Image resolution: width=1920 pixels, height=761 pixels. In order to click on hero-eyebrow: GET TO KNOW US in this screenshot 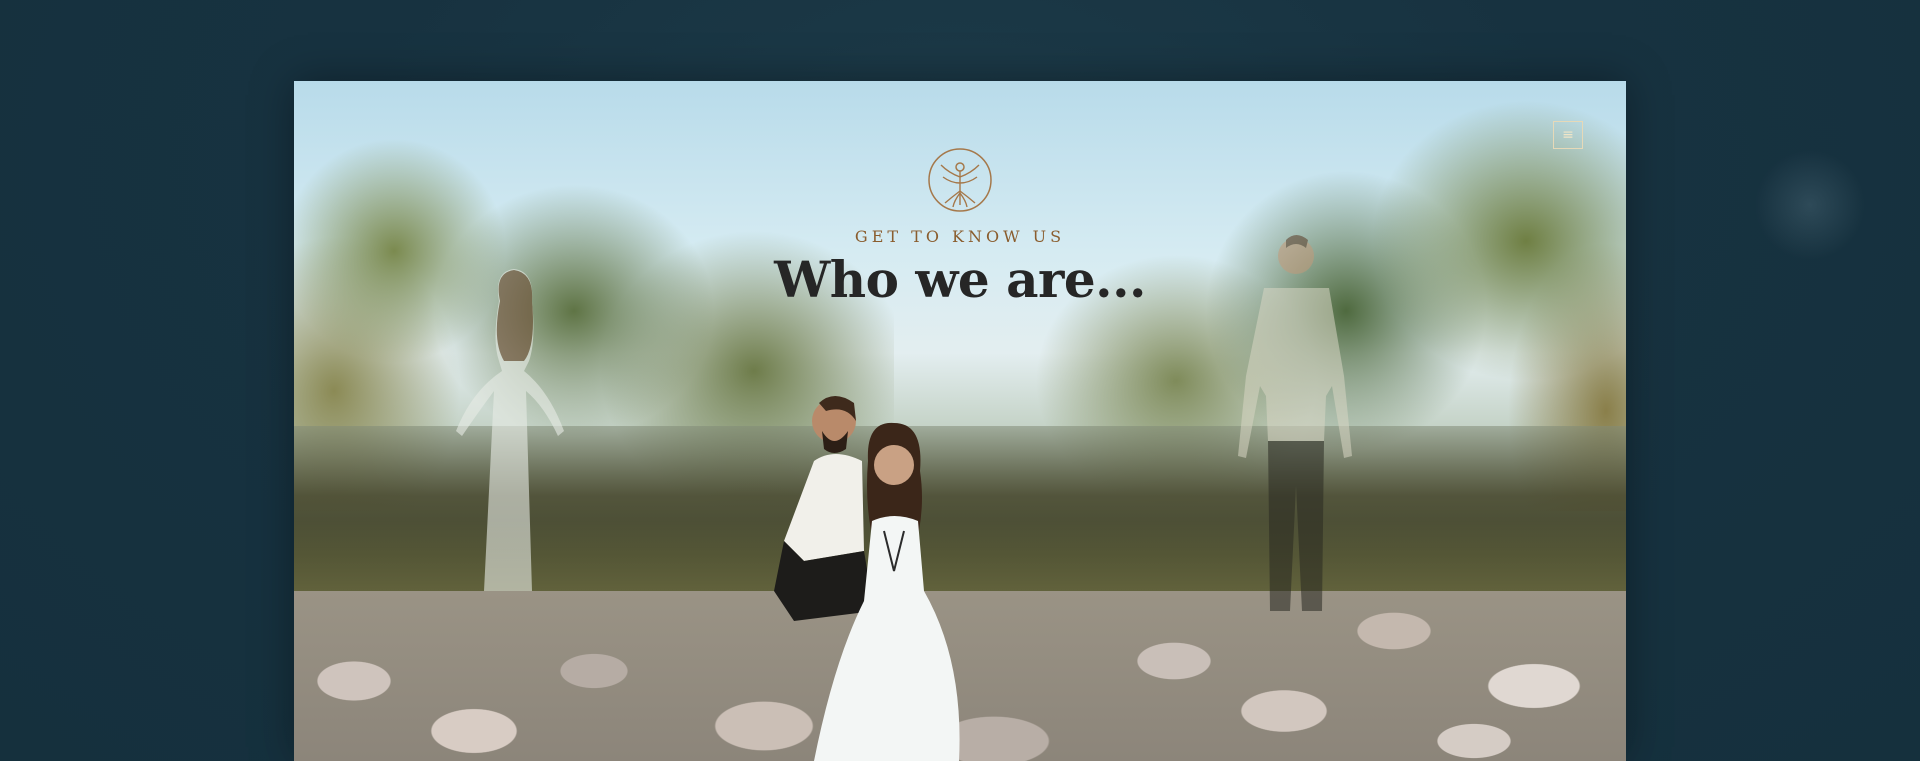, I will do `click(960, 236)`.